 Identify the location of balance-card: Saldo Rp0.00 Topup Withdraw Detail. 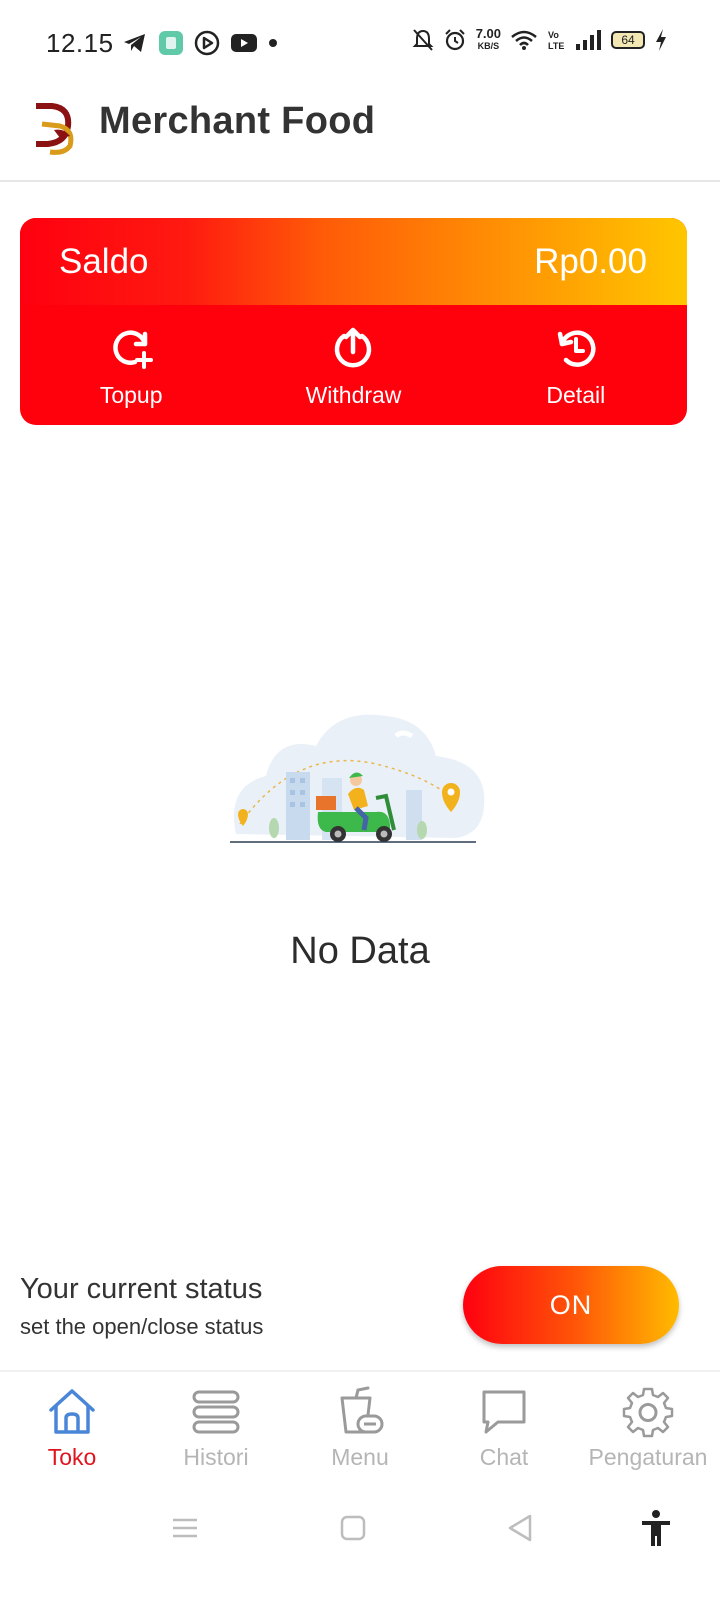
(353, 321).